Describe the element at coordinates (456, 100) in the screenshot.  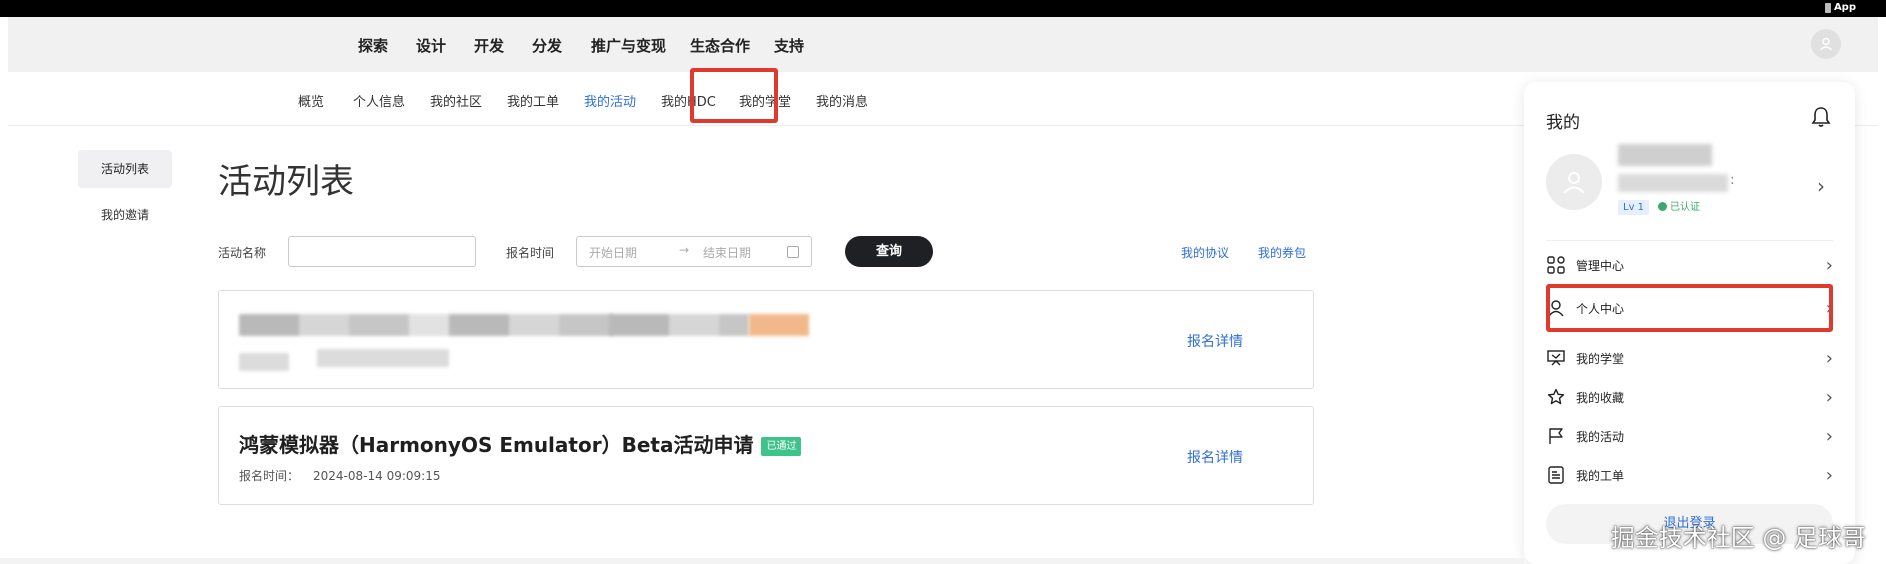
I see `sub-nav-item-my-community: 我的社区` at that location.